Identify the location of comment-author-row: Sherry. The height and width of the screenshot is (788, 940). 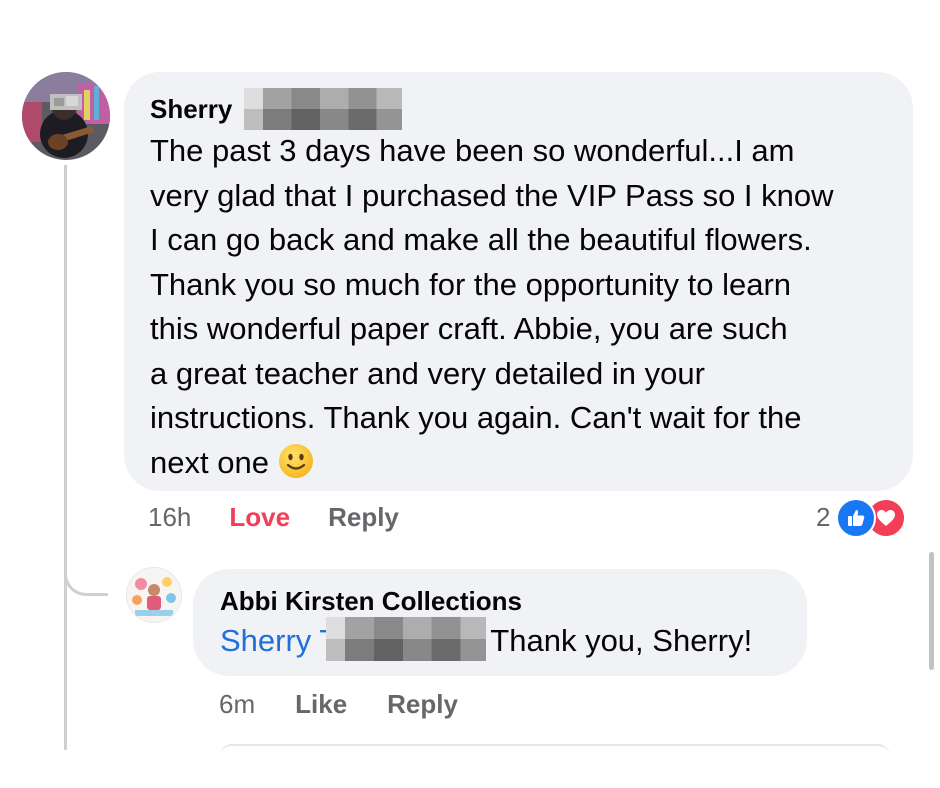
(531, 109).